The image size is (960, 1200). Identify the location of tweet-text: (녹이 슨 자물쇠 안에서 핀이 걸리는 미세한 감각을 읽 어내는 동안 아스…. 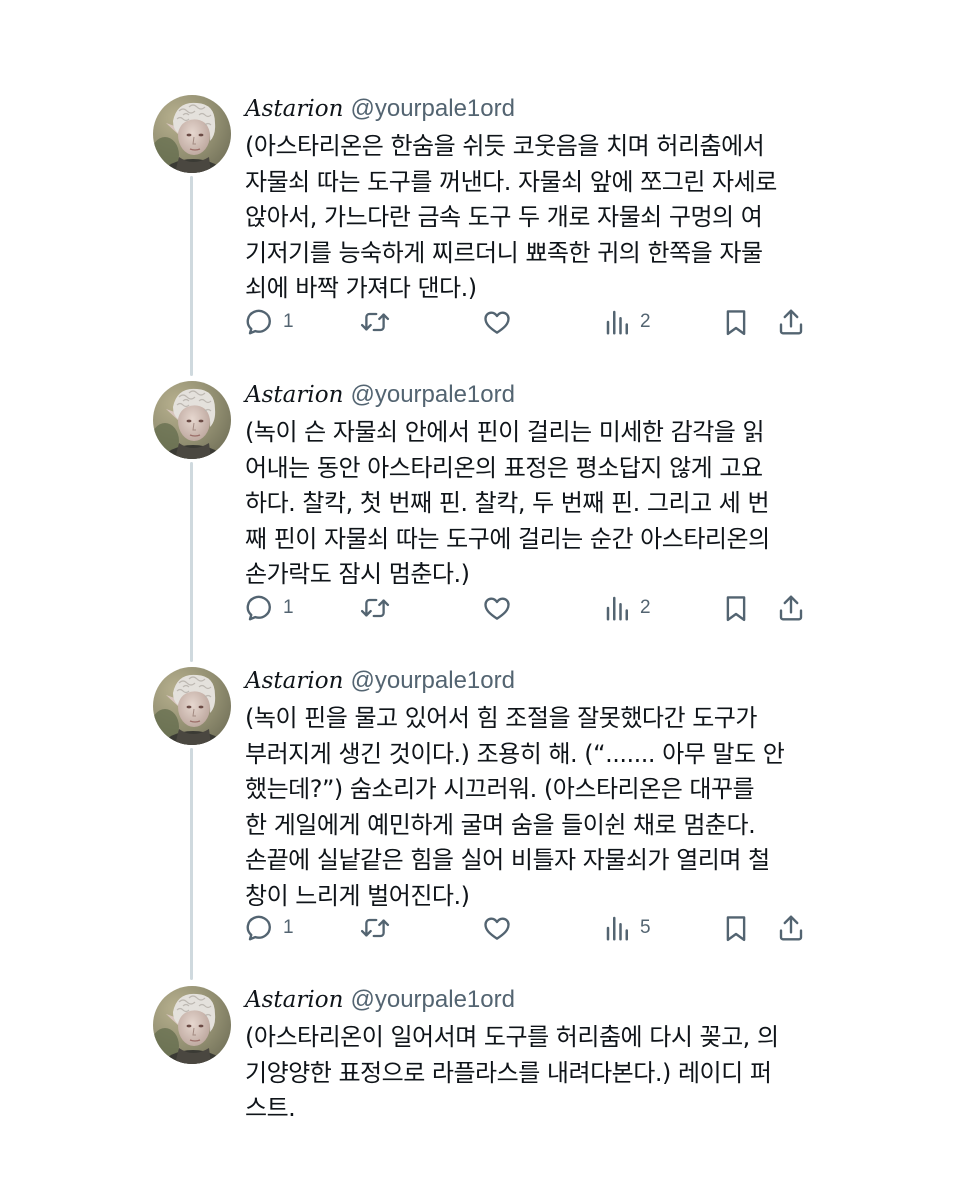
(527, 504).